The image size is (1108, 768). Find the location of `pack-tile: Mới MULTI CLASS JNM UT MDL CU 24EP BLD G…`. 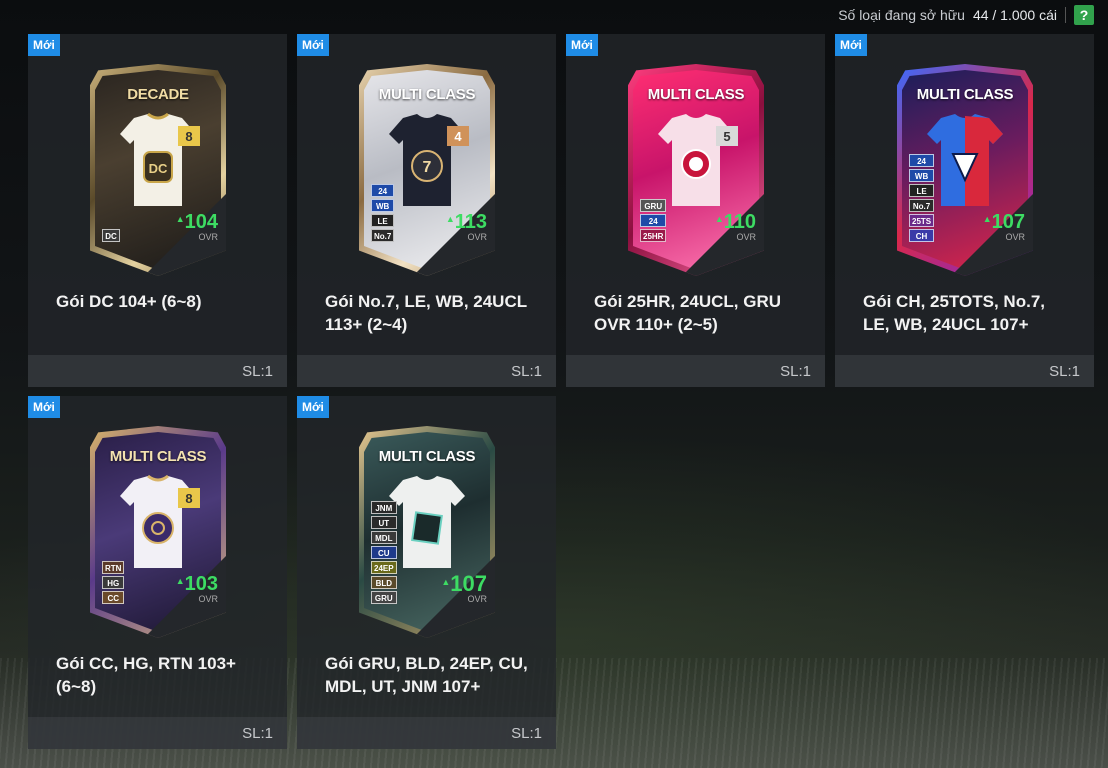

pack-tile: Mới MULTI CLASS JNM UT MDL CU 24EP BLD G… is located at coordinates (426, 572).